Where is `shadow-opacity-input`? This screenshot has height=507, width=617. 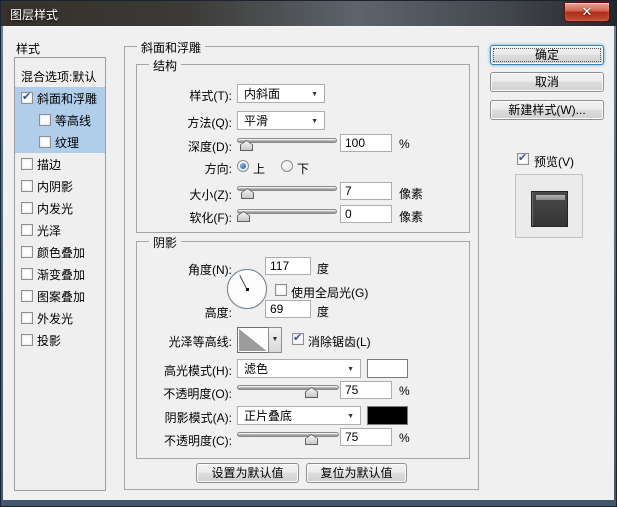
shadow-opacity-input is located at coordinates (366, 437).